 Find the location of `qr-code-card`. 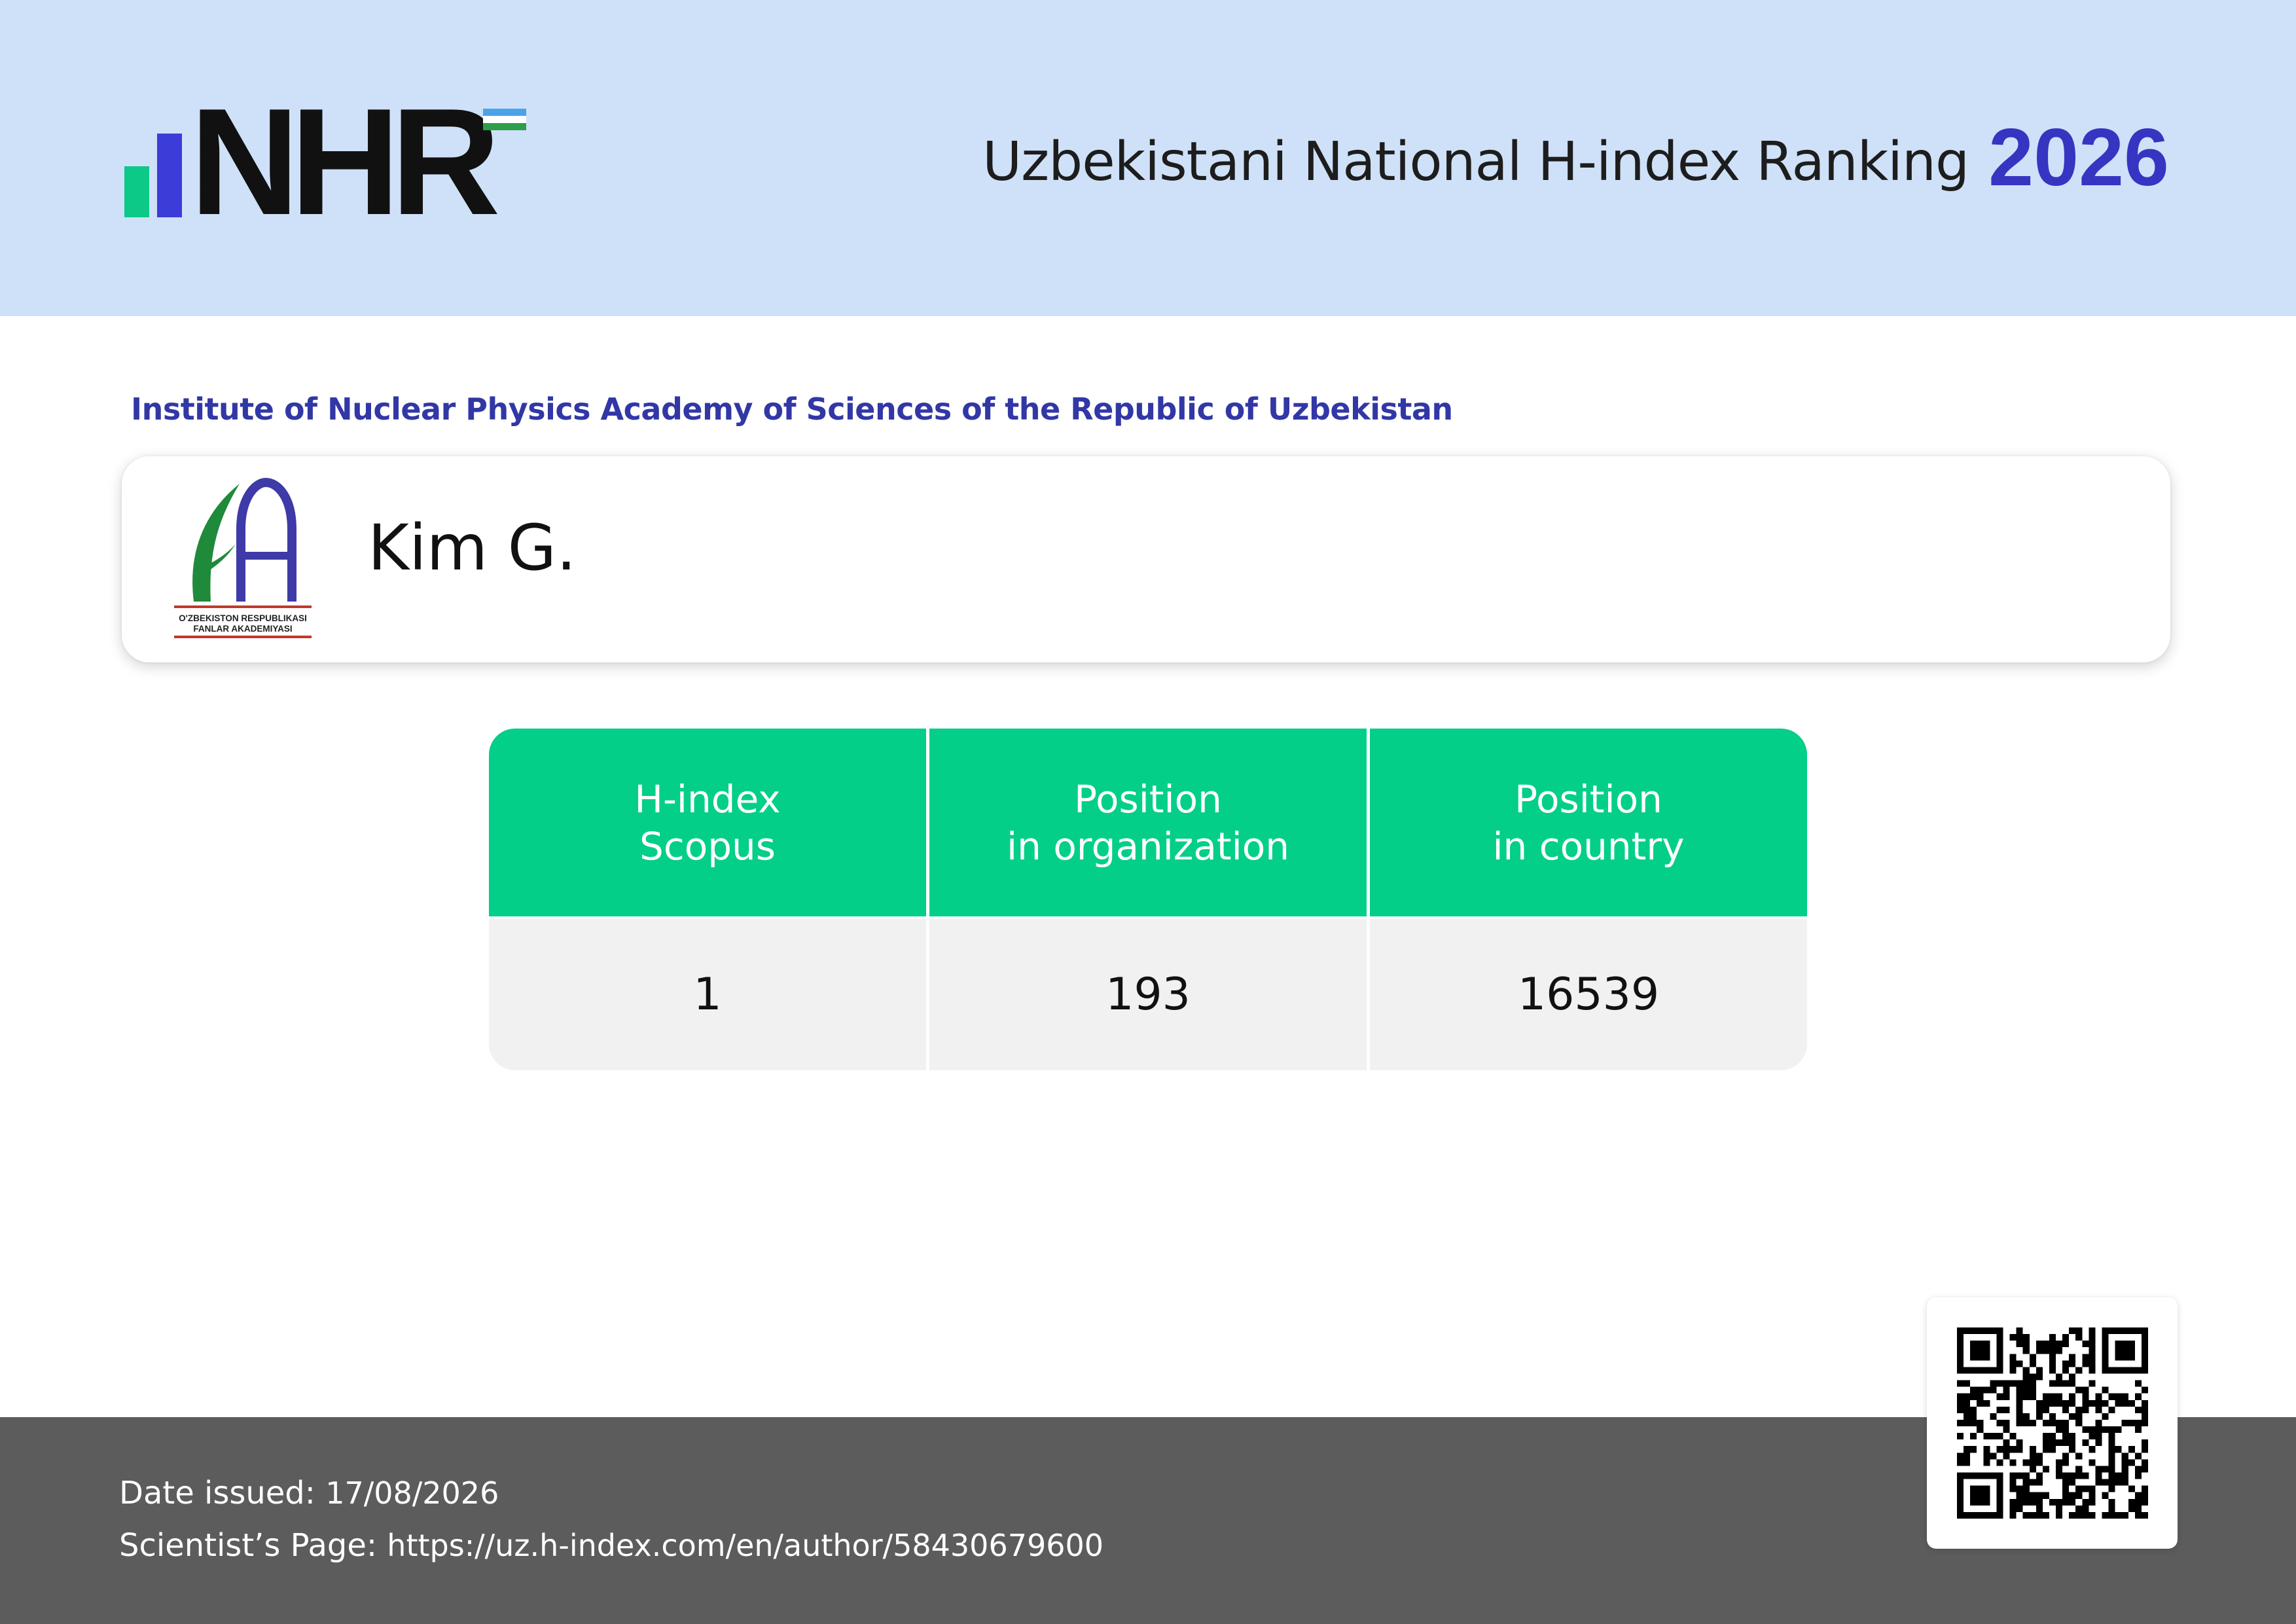

qr-code-card is located at coordinates (2052, 1423).